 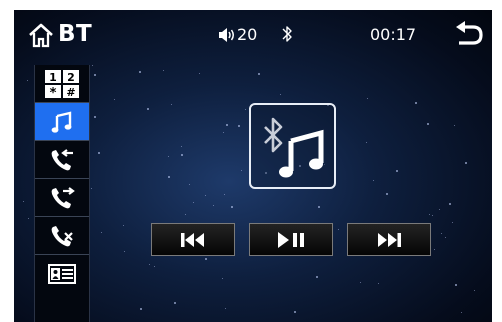 I want to click on music-note-icon, so click(x=61, y=121).